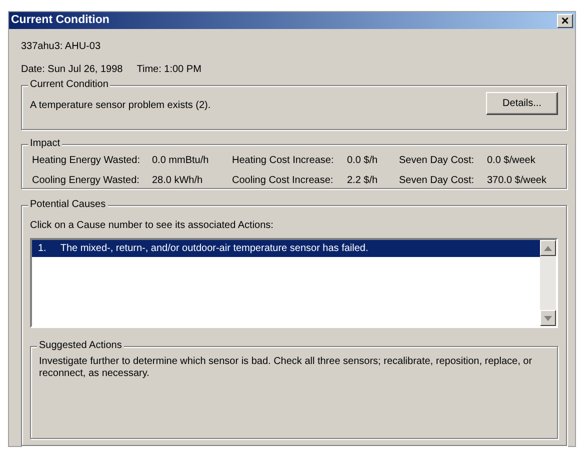 This screenshot has width=579, height=449. I want to click on group-title: Suggested Actions, so click(80, 346).